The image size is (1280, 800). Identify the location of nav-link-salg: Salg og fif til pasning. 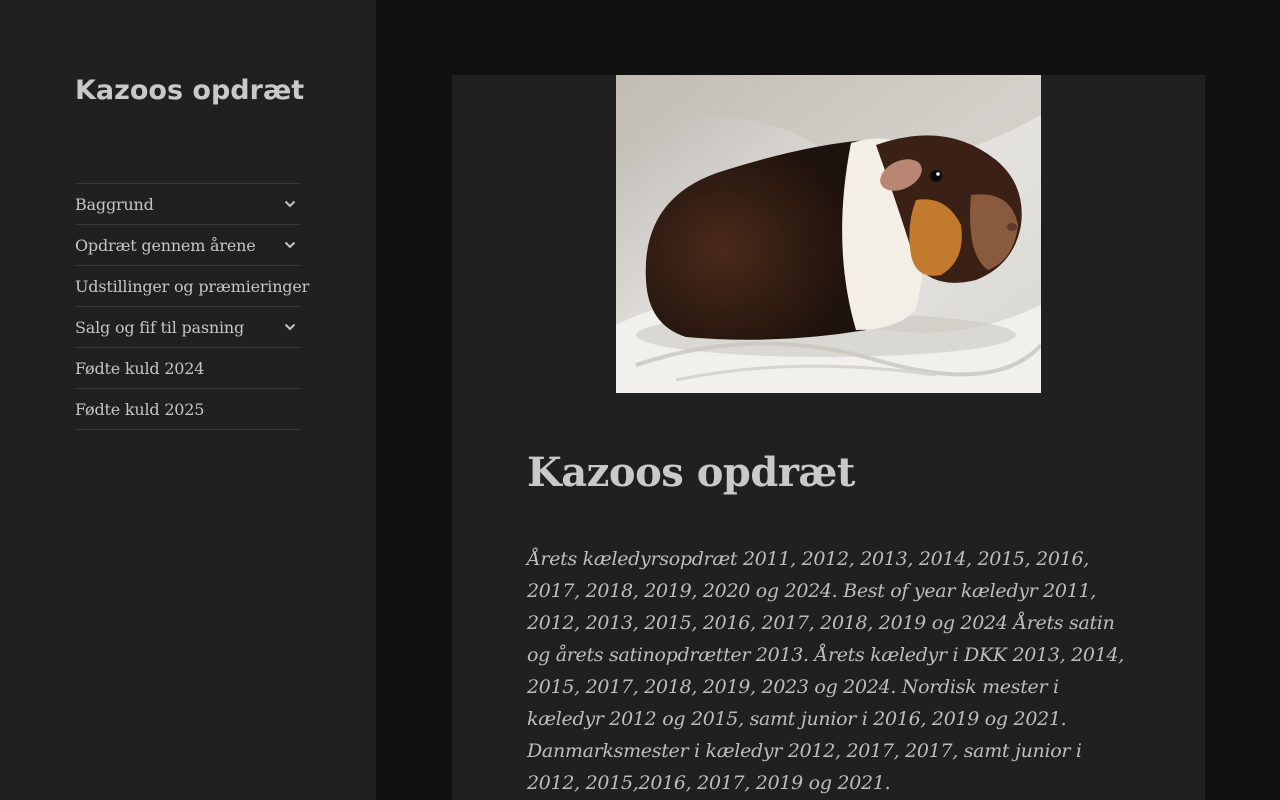
(159, 327).